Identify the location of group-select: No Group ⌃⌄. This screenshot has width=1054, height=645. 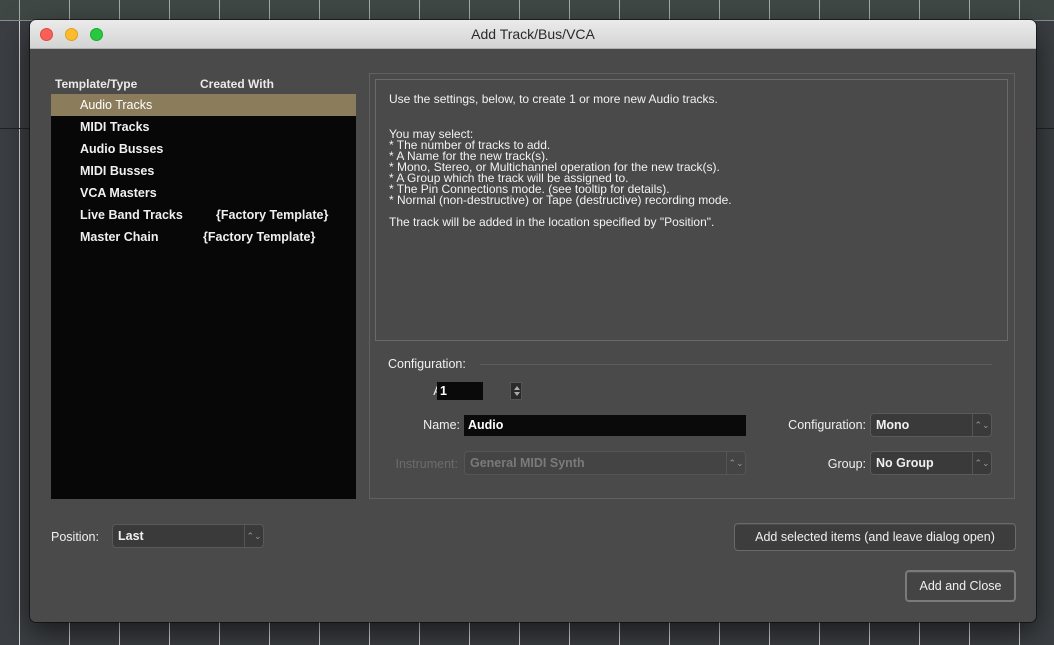
(931, 463).